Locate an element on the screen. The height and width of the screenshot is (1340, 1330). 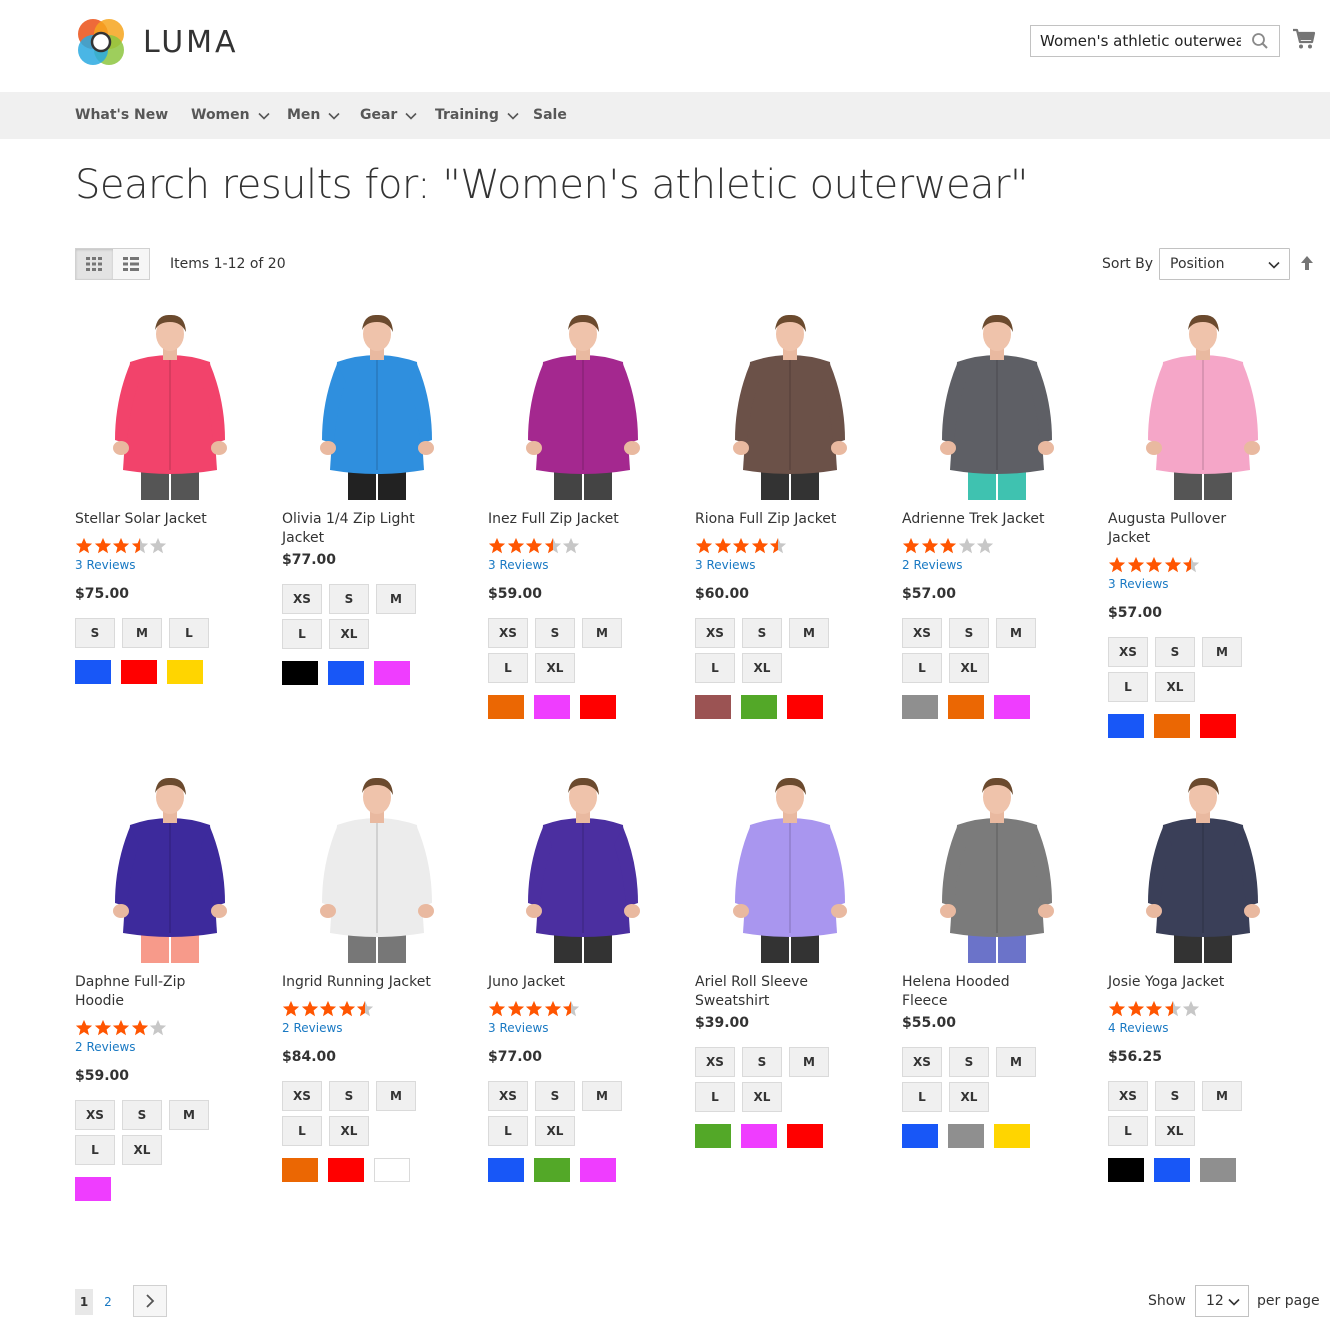
limiter-select: 12 is located at coordinates (1222, 1301).